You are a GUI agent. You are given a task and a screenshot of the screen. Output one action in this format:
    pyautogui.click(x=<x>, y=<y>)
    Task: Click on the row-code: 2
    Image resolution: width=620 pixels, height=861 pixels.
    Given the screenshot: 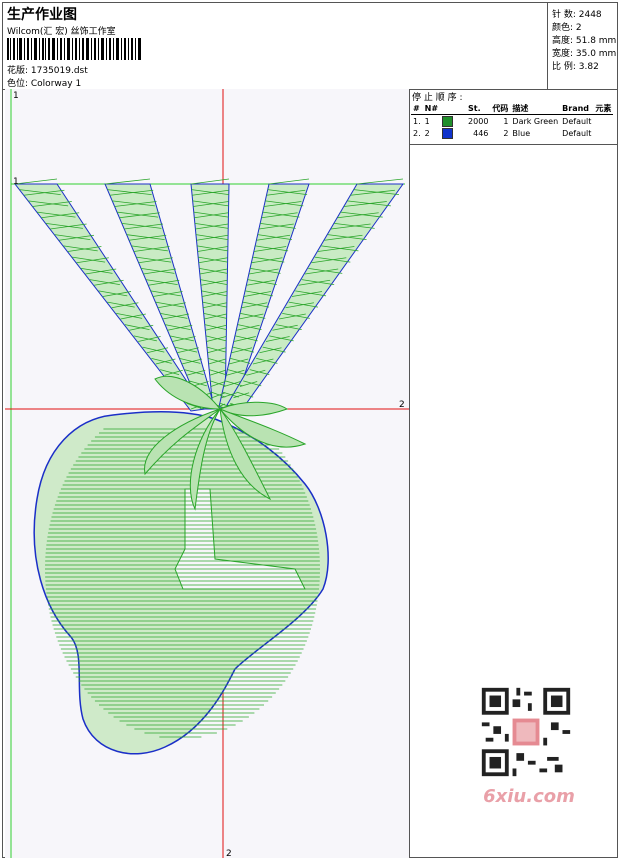 What is the action you would take?
    pyautogui.click(x=506, y=133)
    